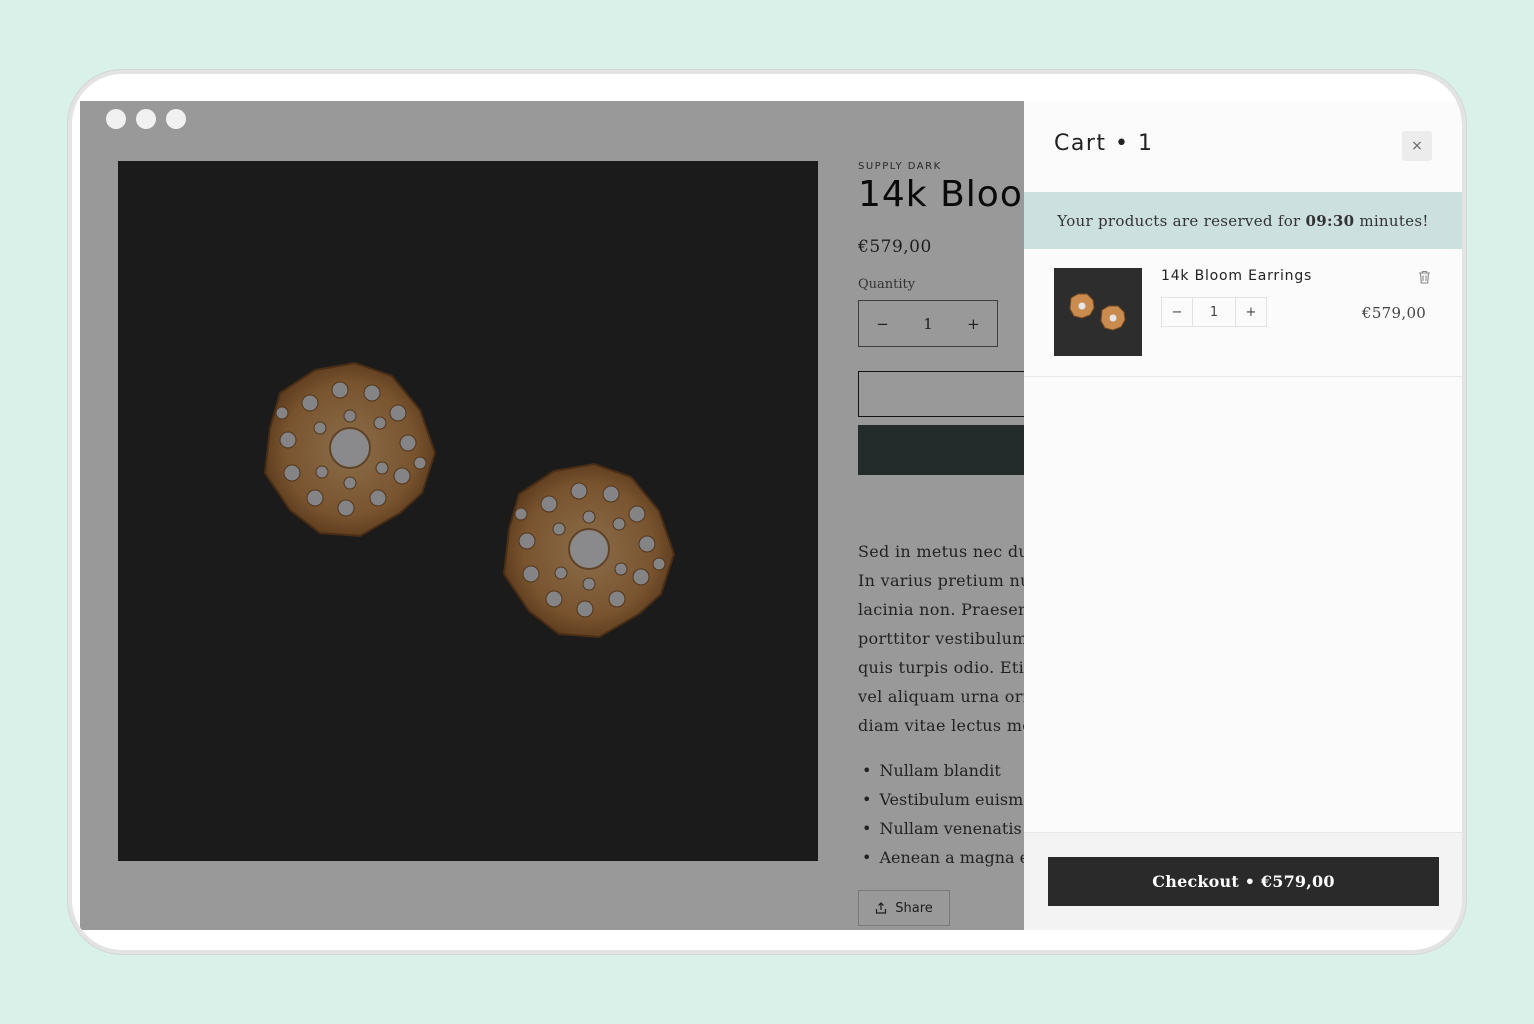 The width and height of the screenshot is (1534, 1024). I want to click on cart-item-thumbnail, so click(1098, 312).